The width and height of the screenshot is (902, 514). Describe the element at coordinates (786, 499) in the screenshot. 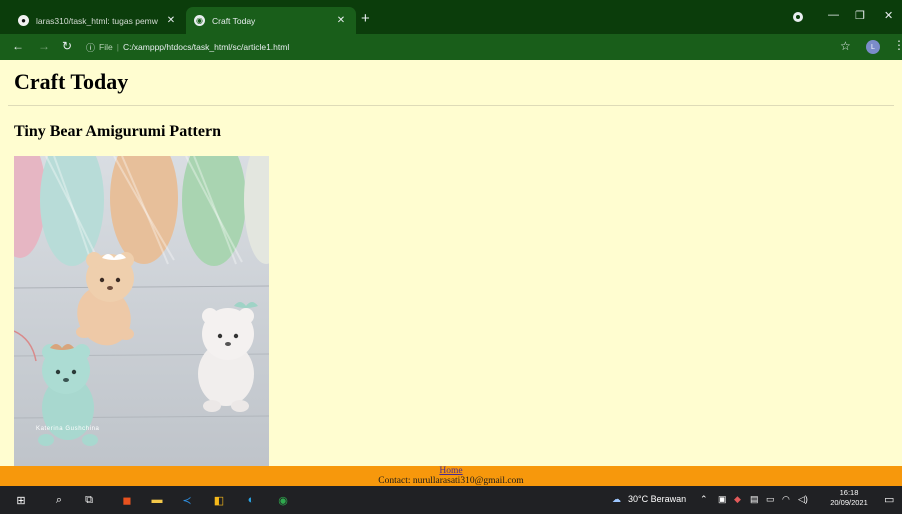

I see `wifi-icon: ◠` at that location.